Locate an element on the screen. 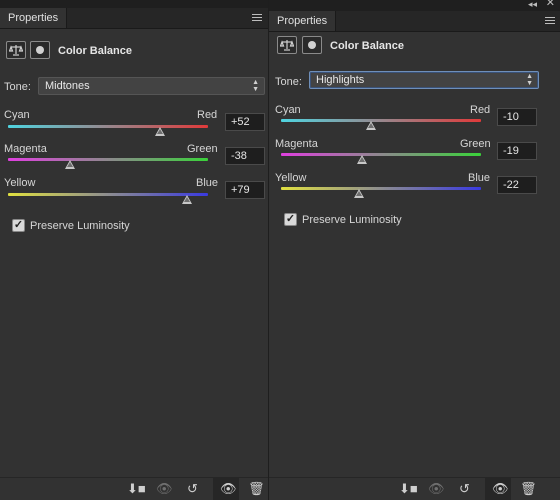 The height and width of the screenshot is (500, 560). magenta-green-value-input: -19 is located at coordinates (517, 151).